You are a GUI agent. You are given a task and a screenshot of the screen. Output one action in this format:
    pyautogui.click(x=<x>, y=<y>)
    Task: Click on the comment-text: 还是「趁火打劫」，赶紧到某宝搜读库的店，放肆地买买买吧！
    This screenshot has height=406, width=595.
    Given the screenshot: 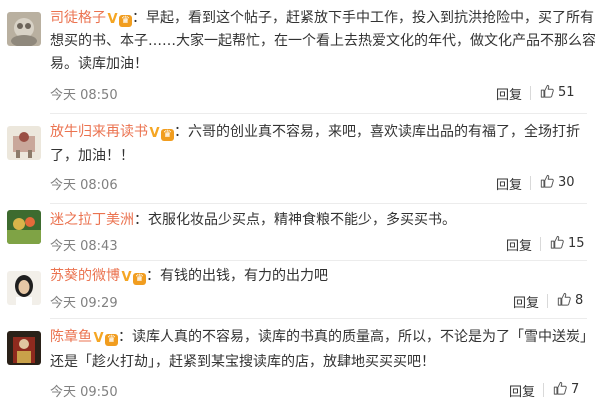 What is the action you would take?
    pyautogui.click(x=242, y=362)
    